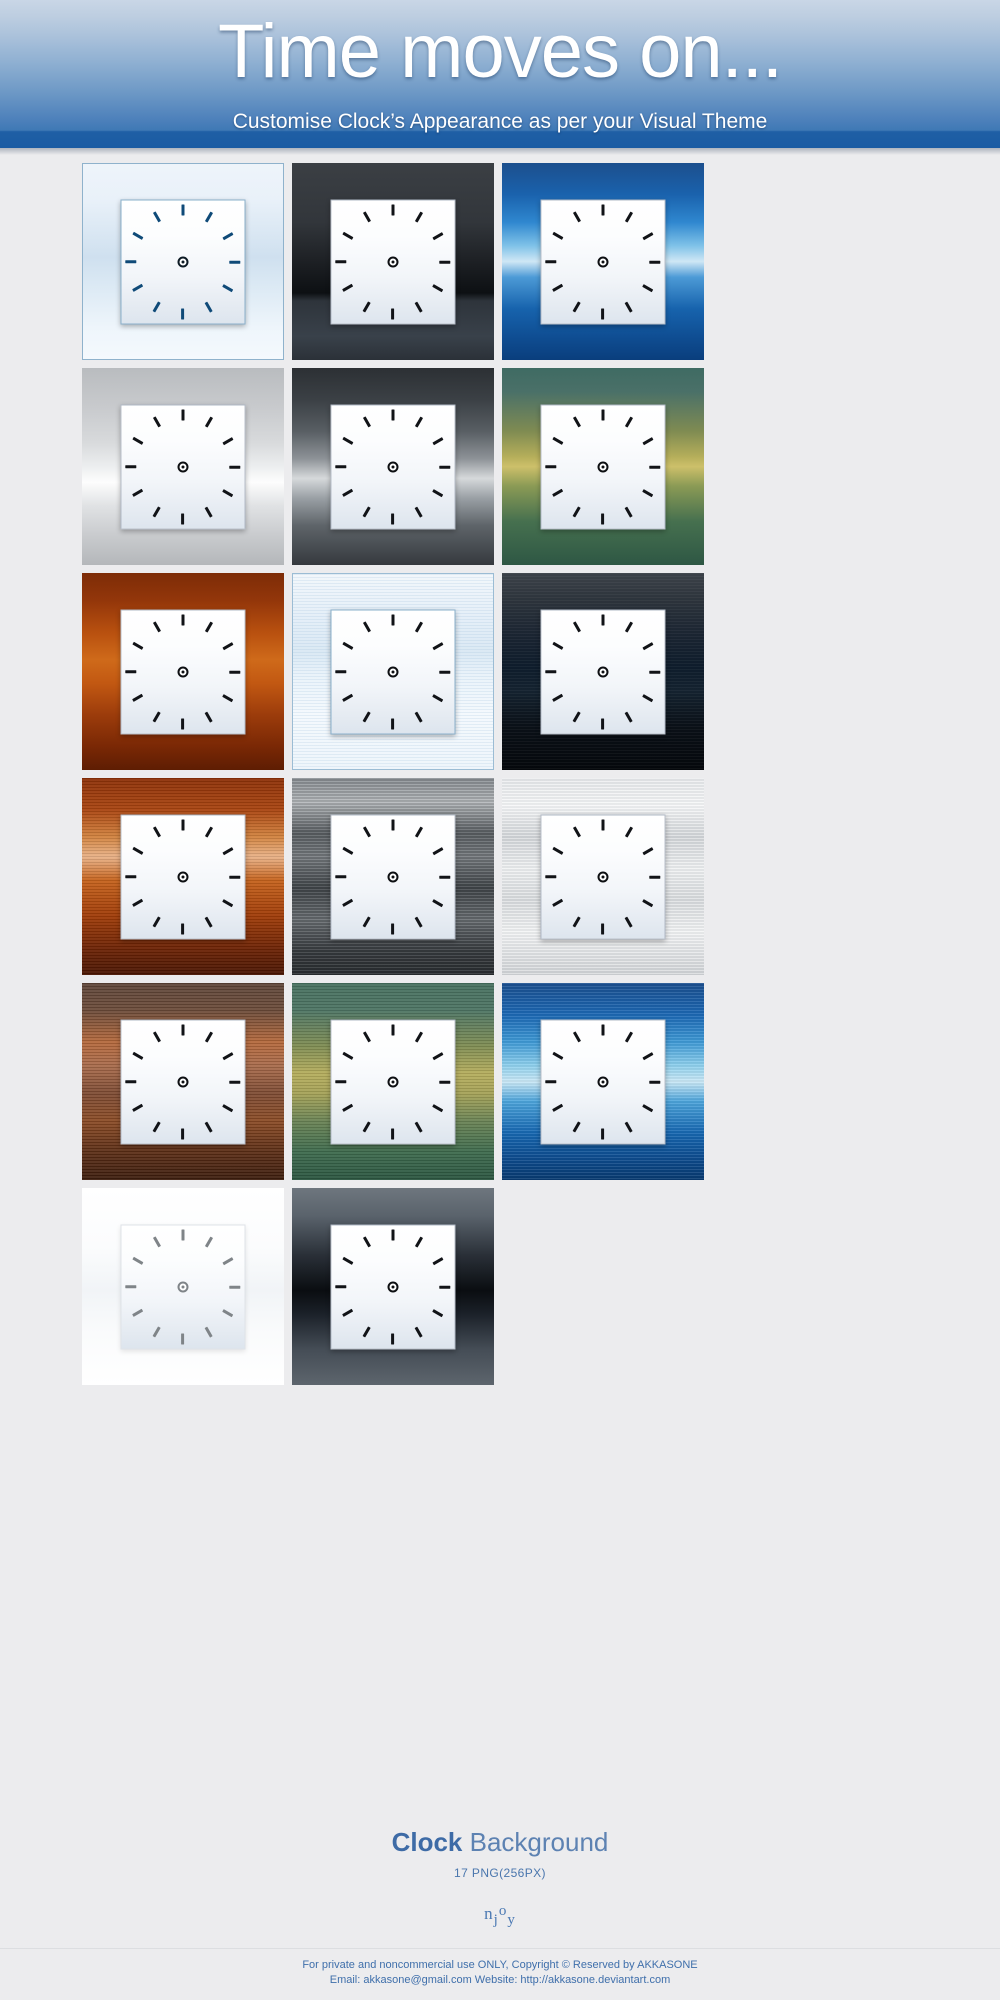 This screenshot has height=2000, width=1000. Describe the element at coordinates (603, 1081) in the screenshot. I see `clock-sky-blue` at that location.